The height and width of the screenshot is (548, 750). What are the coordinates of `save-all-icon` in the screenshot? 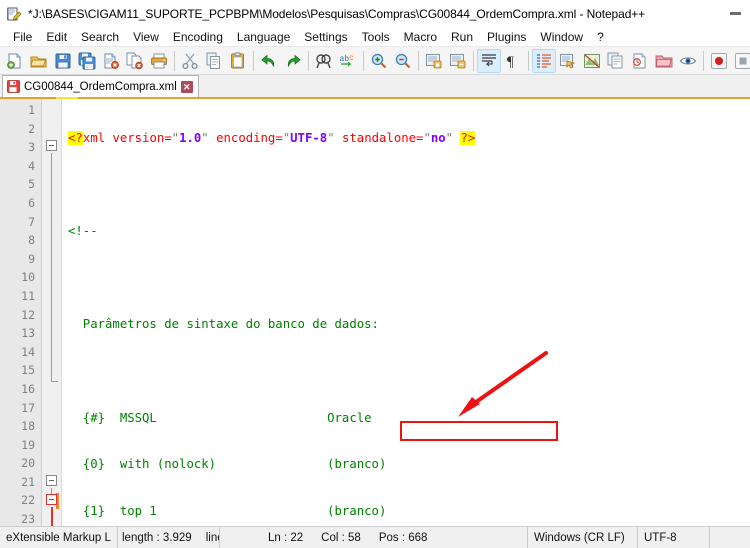 It's located at (87, 61).